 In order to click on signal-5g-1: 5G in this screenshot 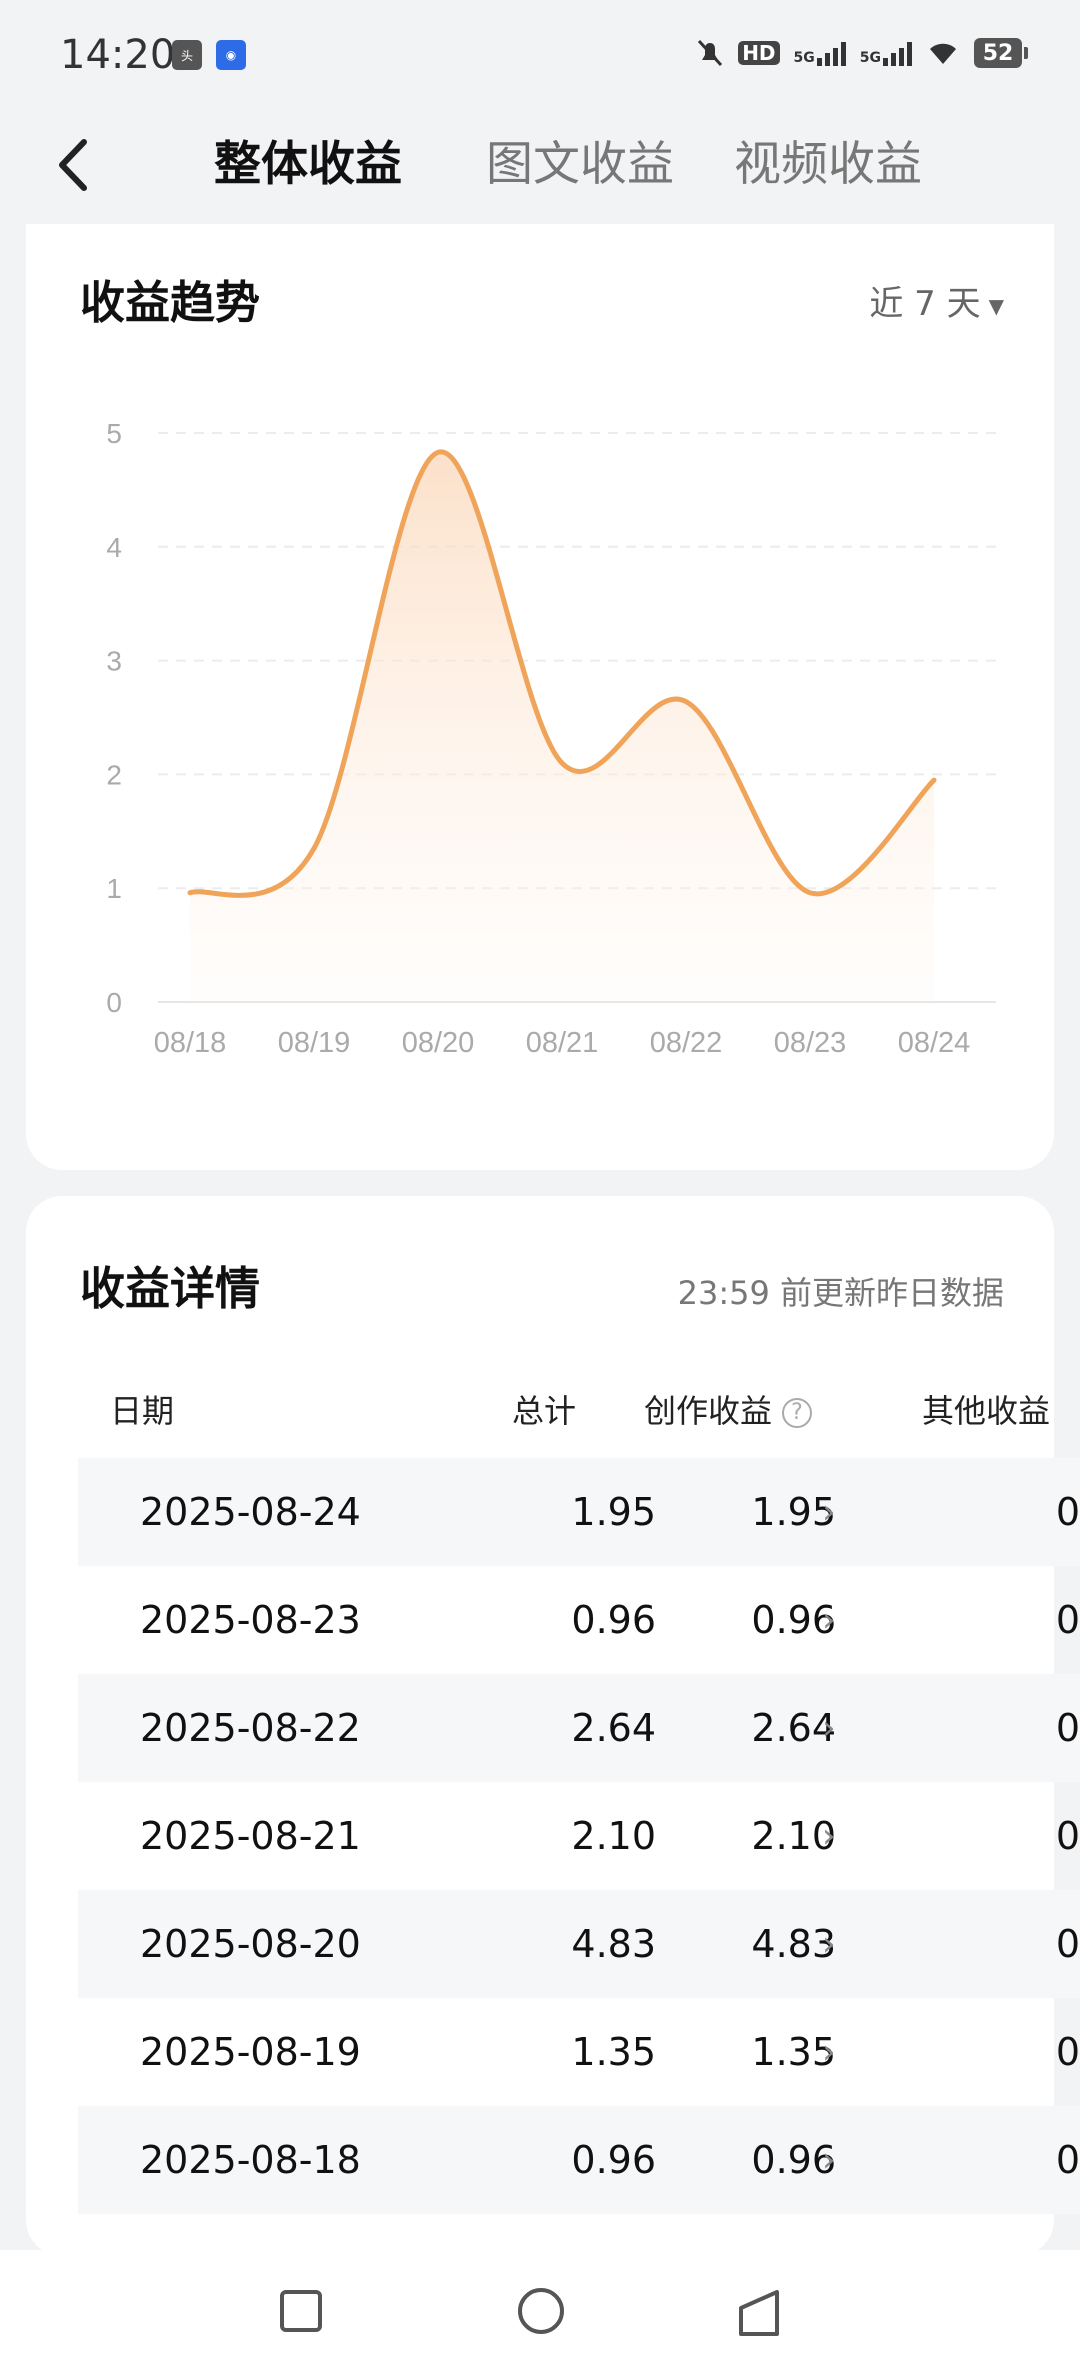, I will do `click(820, 53)`.